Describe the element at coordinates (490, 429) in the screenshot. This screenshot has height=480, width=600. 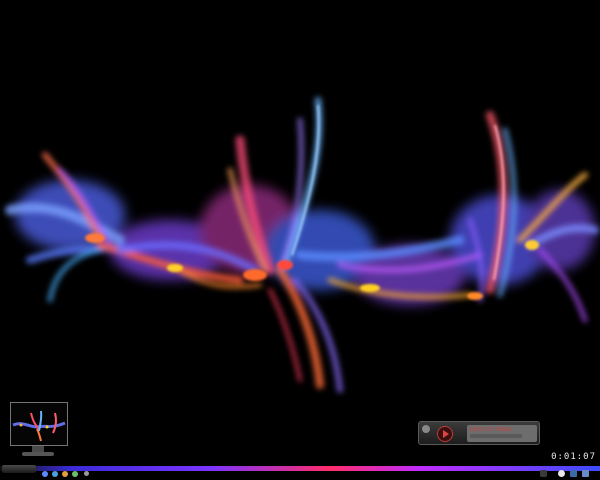
I see `track-title: Lyrics in Vista` at that location.